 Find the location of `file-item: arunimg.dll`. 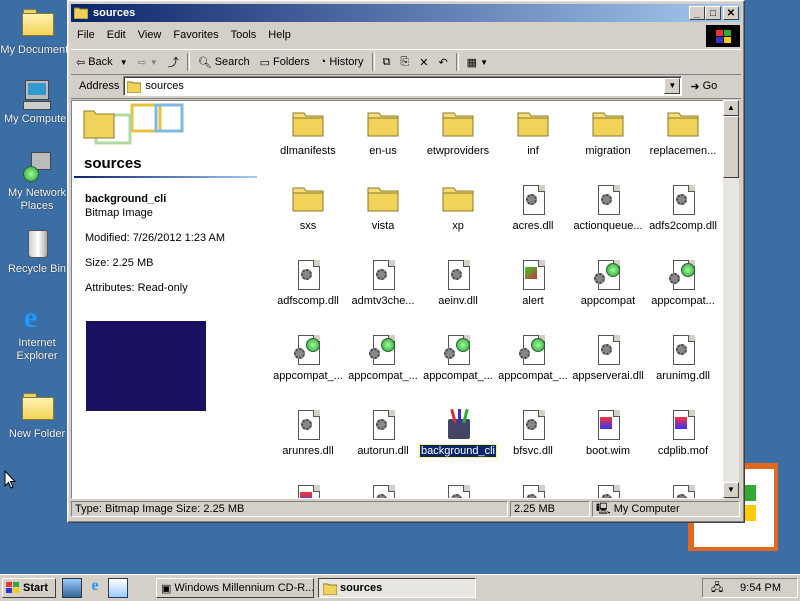

file-item: arunimg.dll is located at coordinates (683, 358).